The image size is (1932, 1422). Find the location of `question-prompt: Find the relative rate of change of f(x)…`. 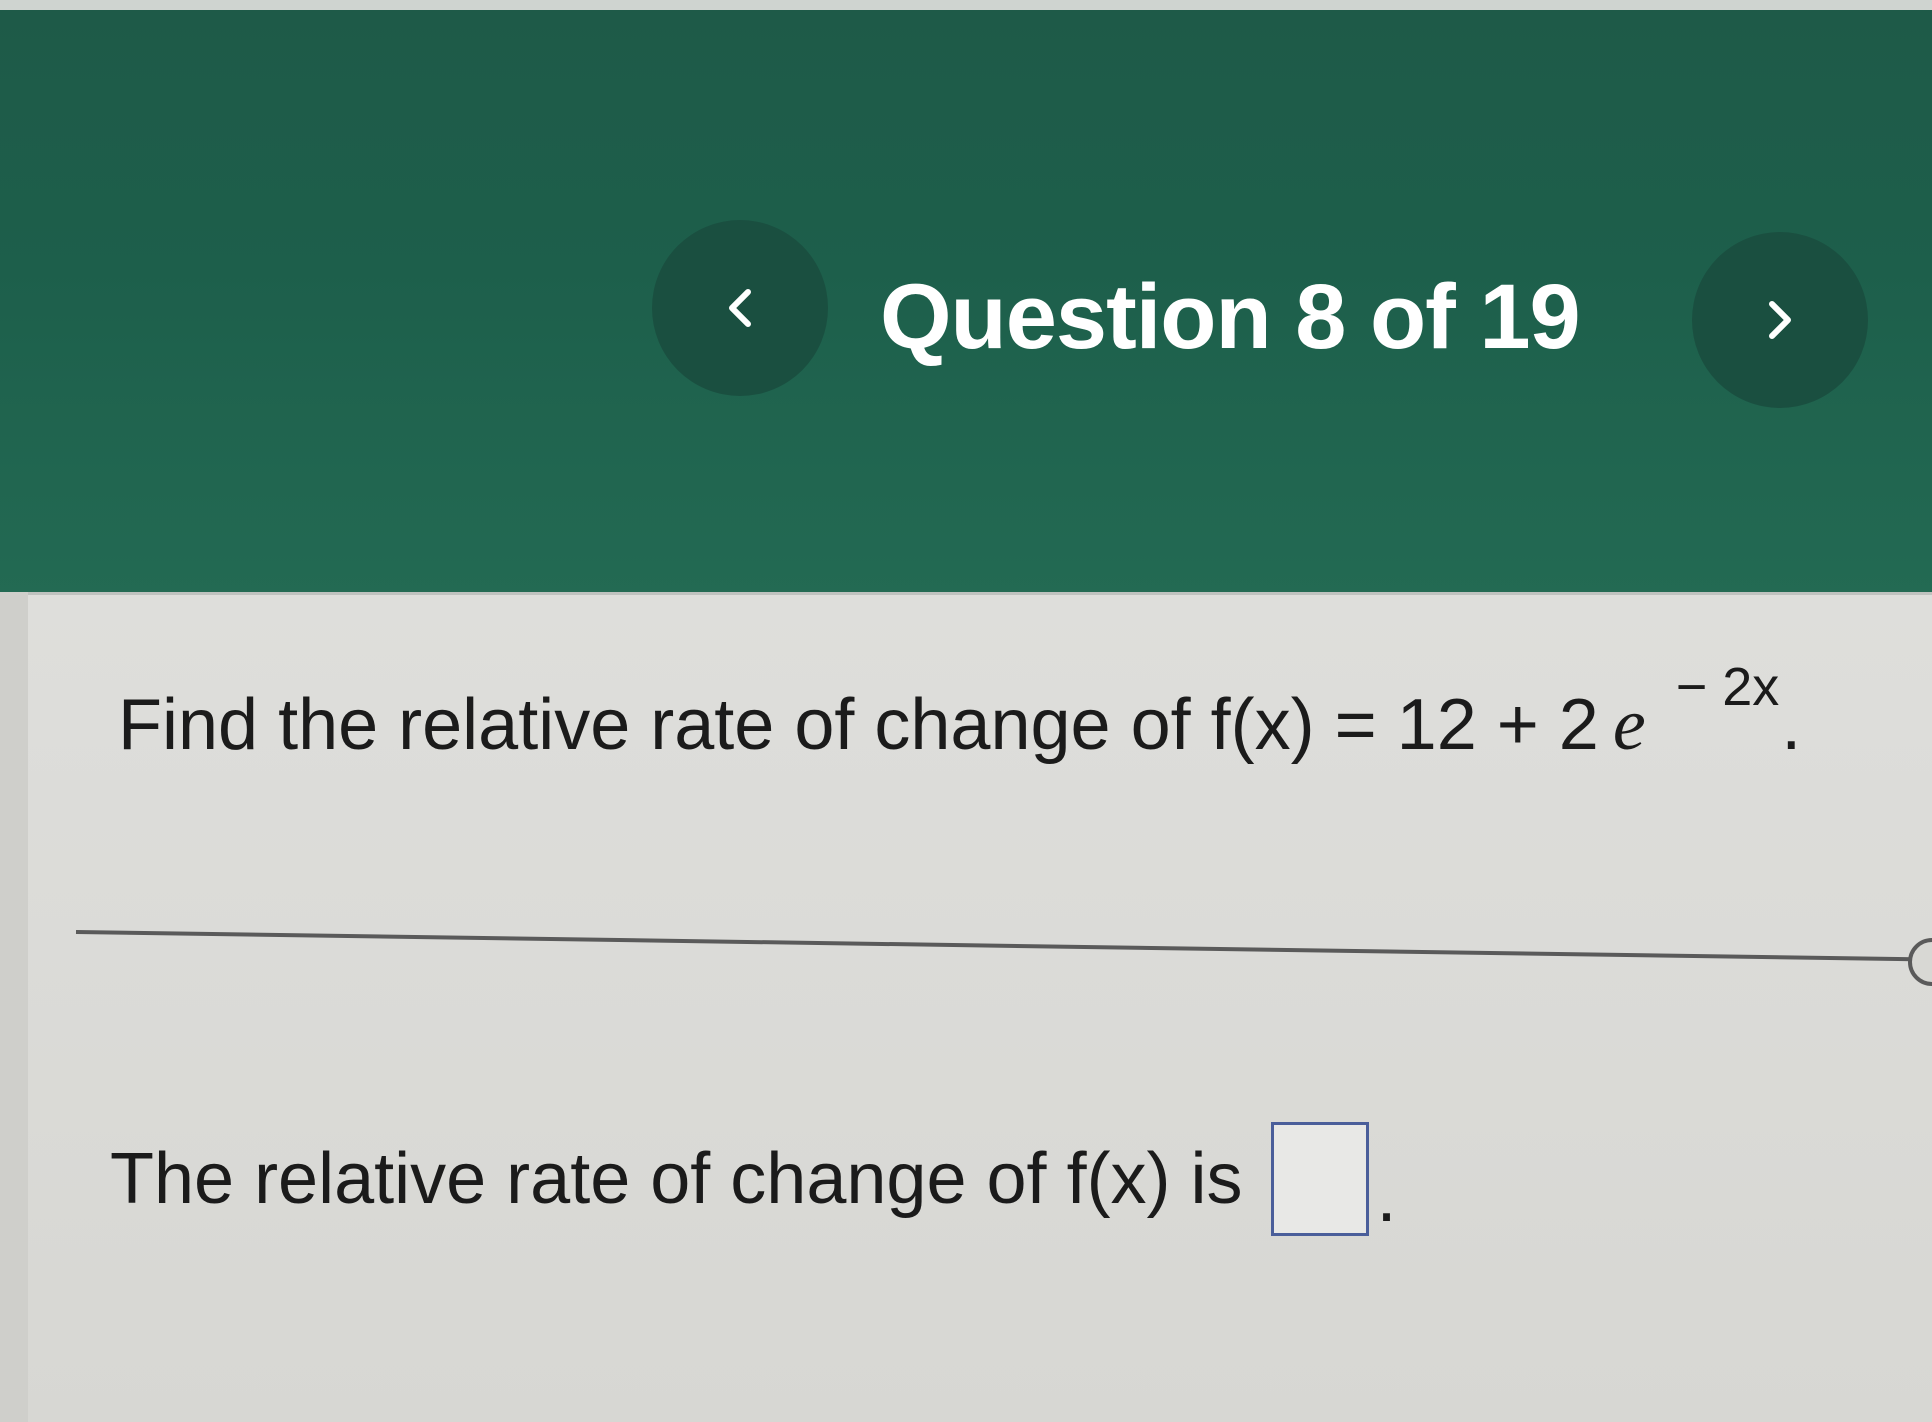

question-prompt: Find the relative rate of change of f(x)… is located at coordinates (960, 716).